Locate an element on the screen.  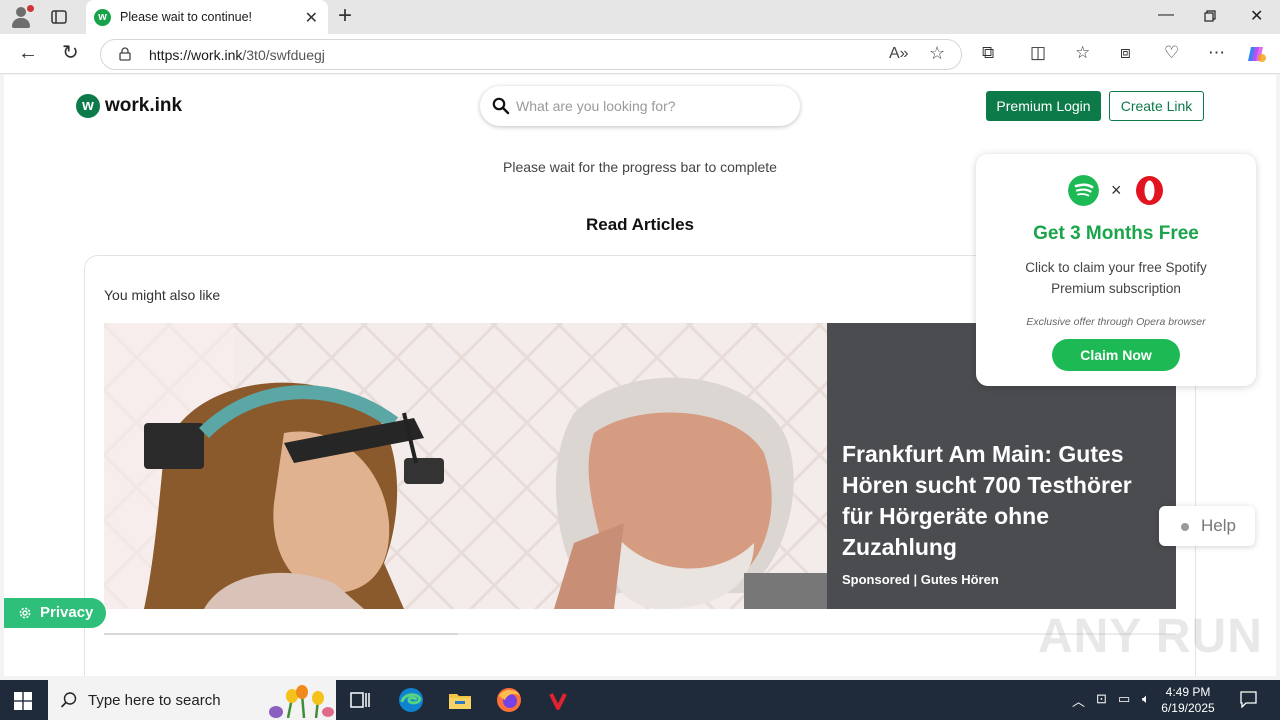
privacy-label: Privacy is located at coordinates (67, 612).